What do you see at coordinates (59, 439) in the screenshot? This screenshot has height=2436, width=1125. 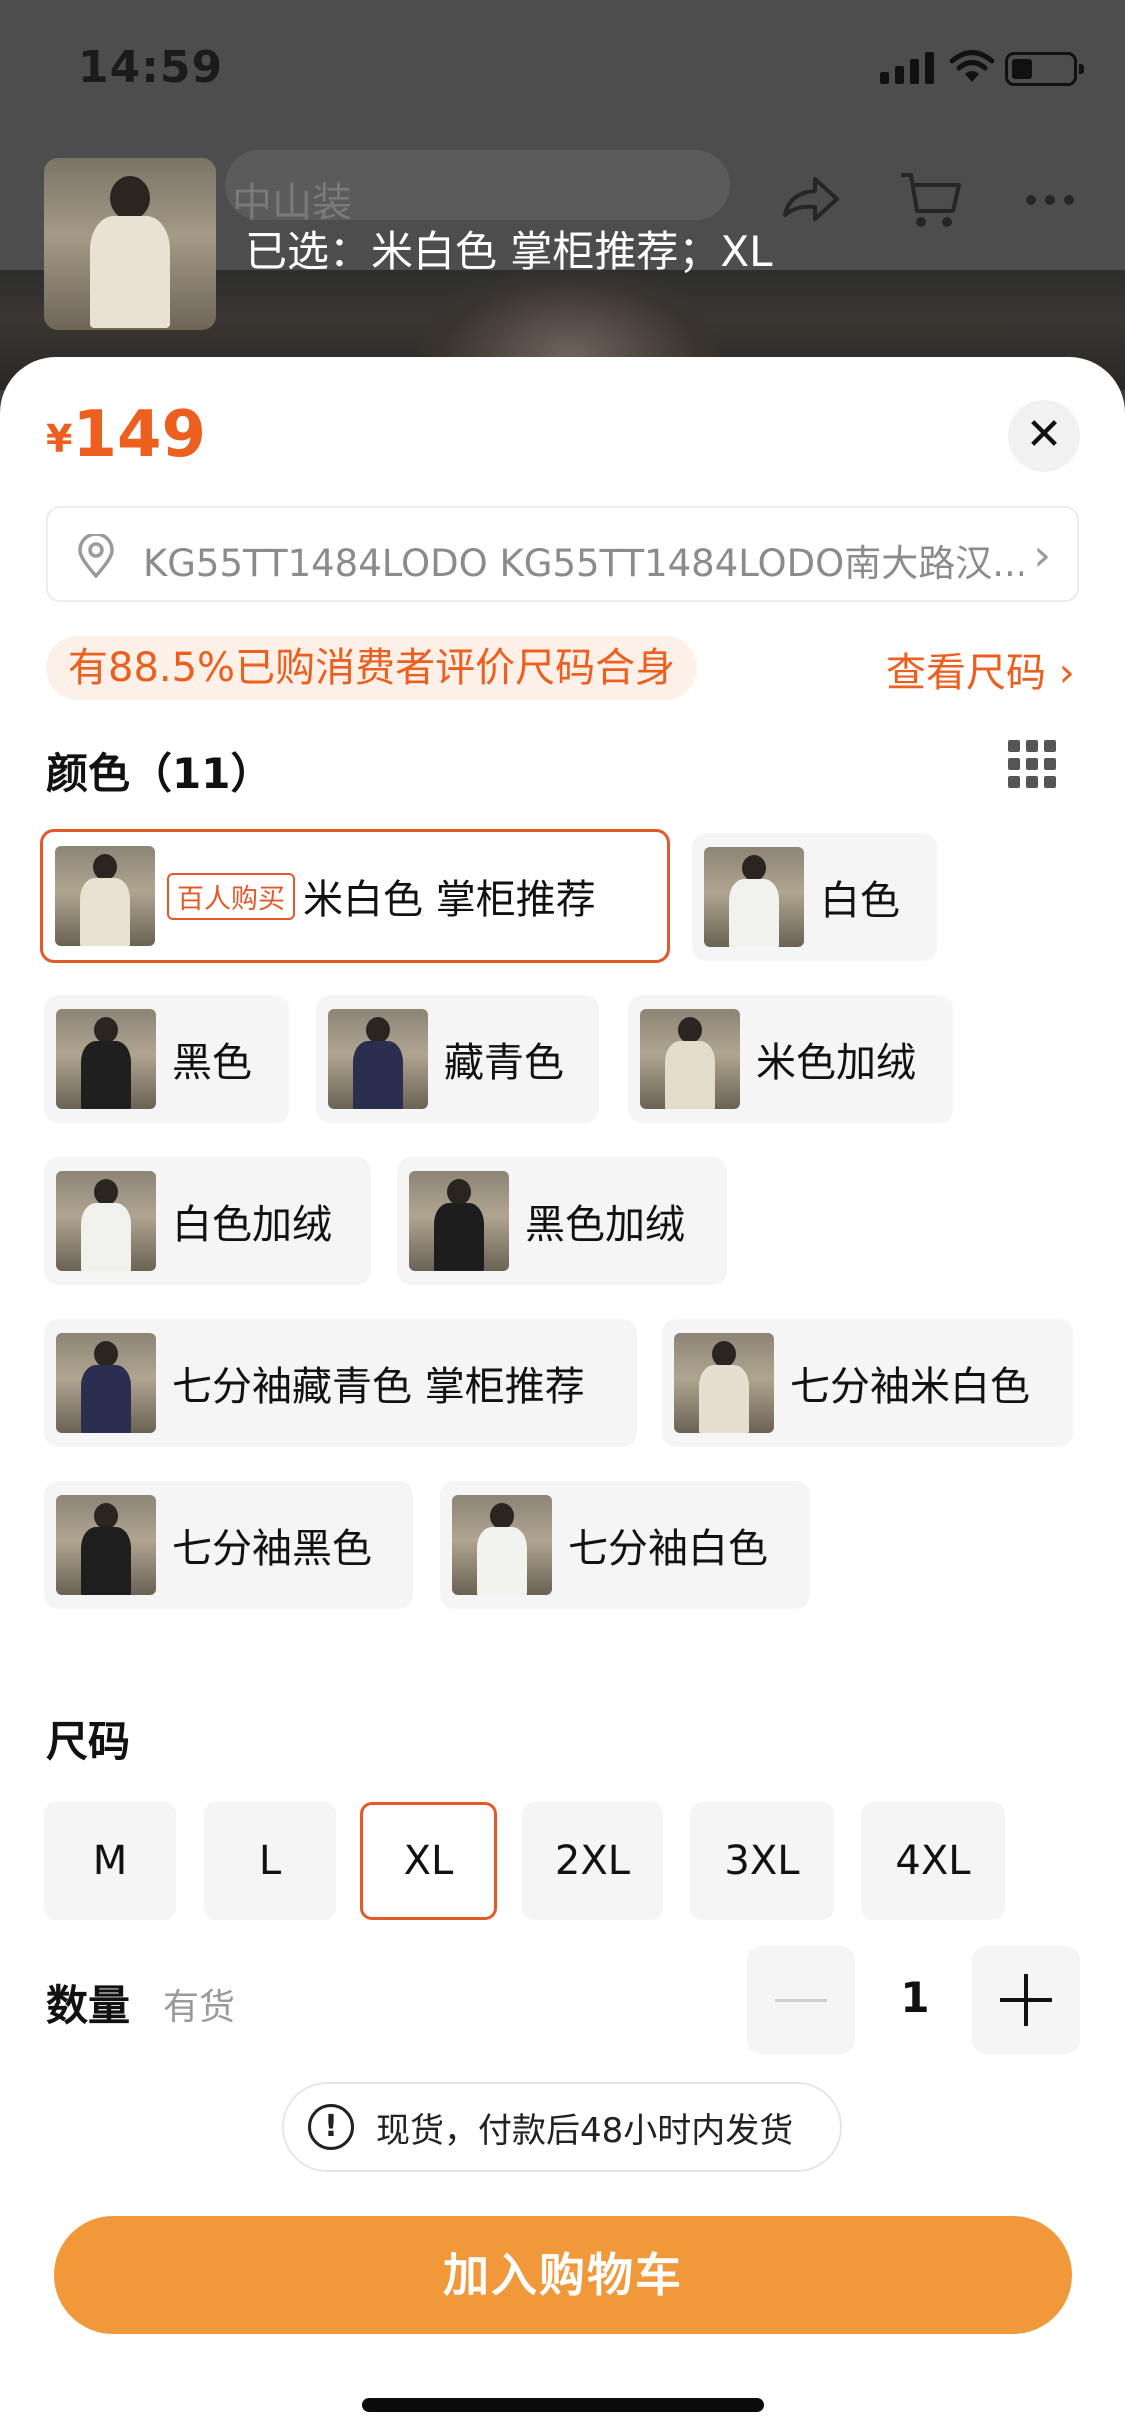 I see `currency-symbol: ¥` at bounding box center [59, 439].